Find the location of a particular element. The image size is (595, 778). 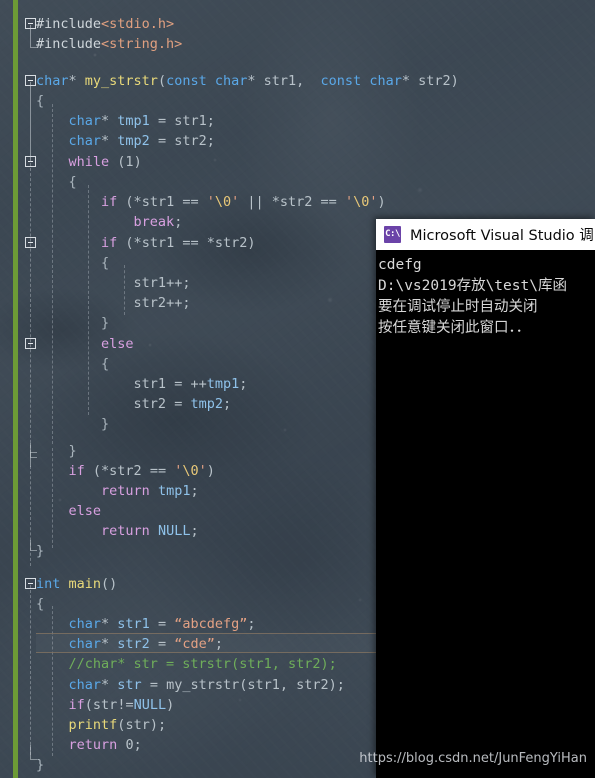

code-token: main is located at coordinates (85, 584).